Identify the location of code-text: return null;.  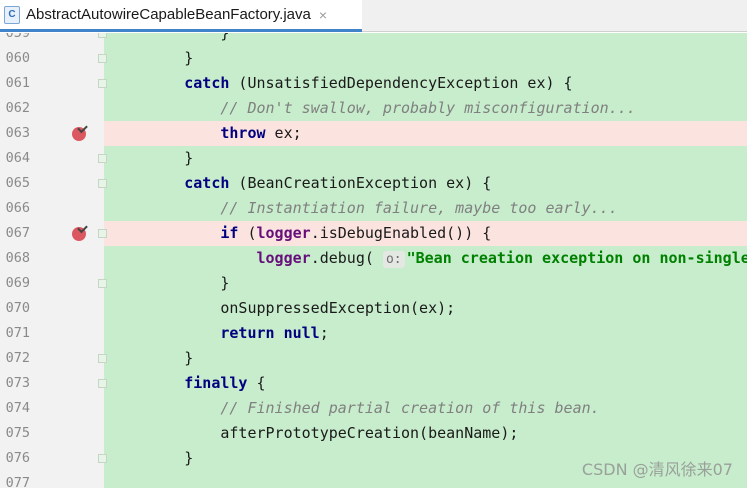
(274, 333).